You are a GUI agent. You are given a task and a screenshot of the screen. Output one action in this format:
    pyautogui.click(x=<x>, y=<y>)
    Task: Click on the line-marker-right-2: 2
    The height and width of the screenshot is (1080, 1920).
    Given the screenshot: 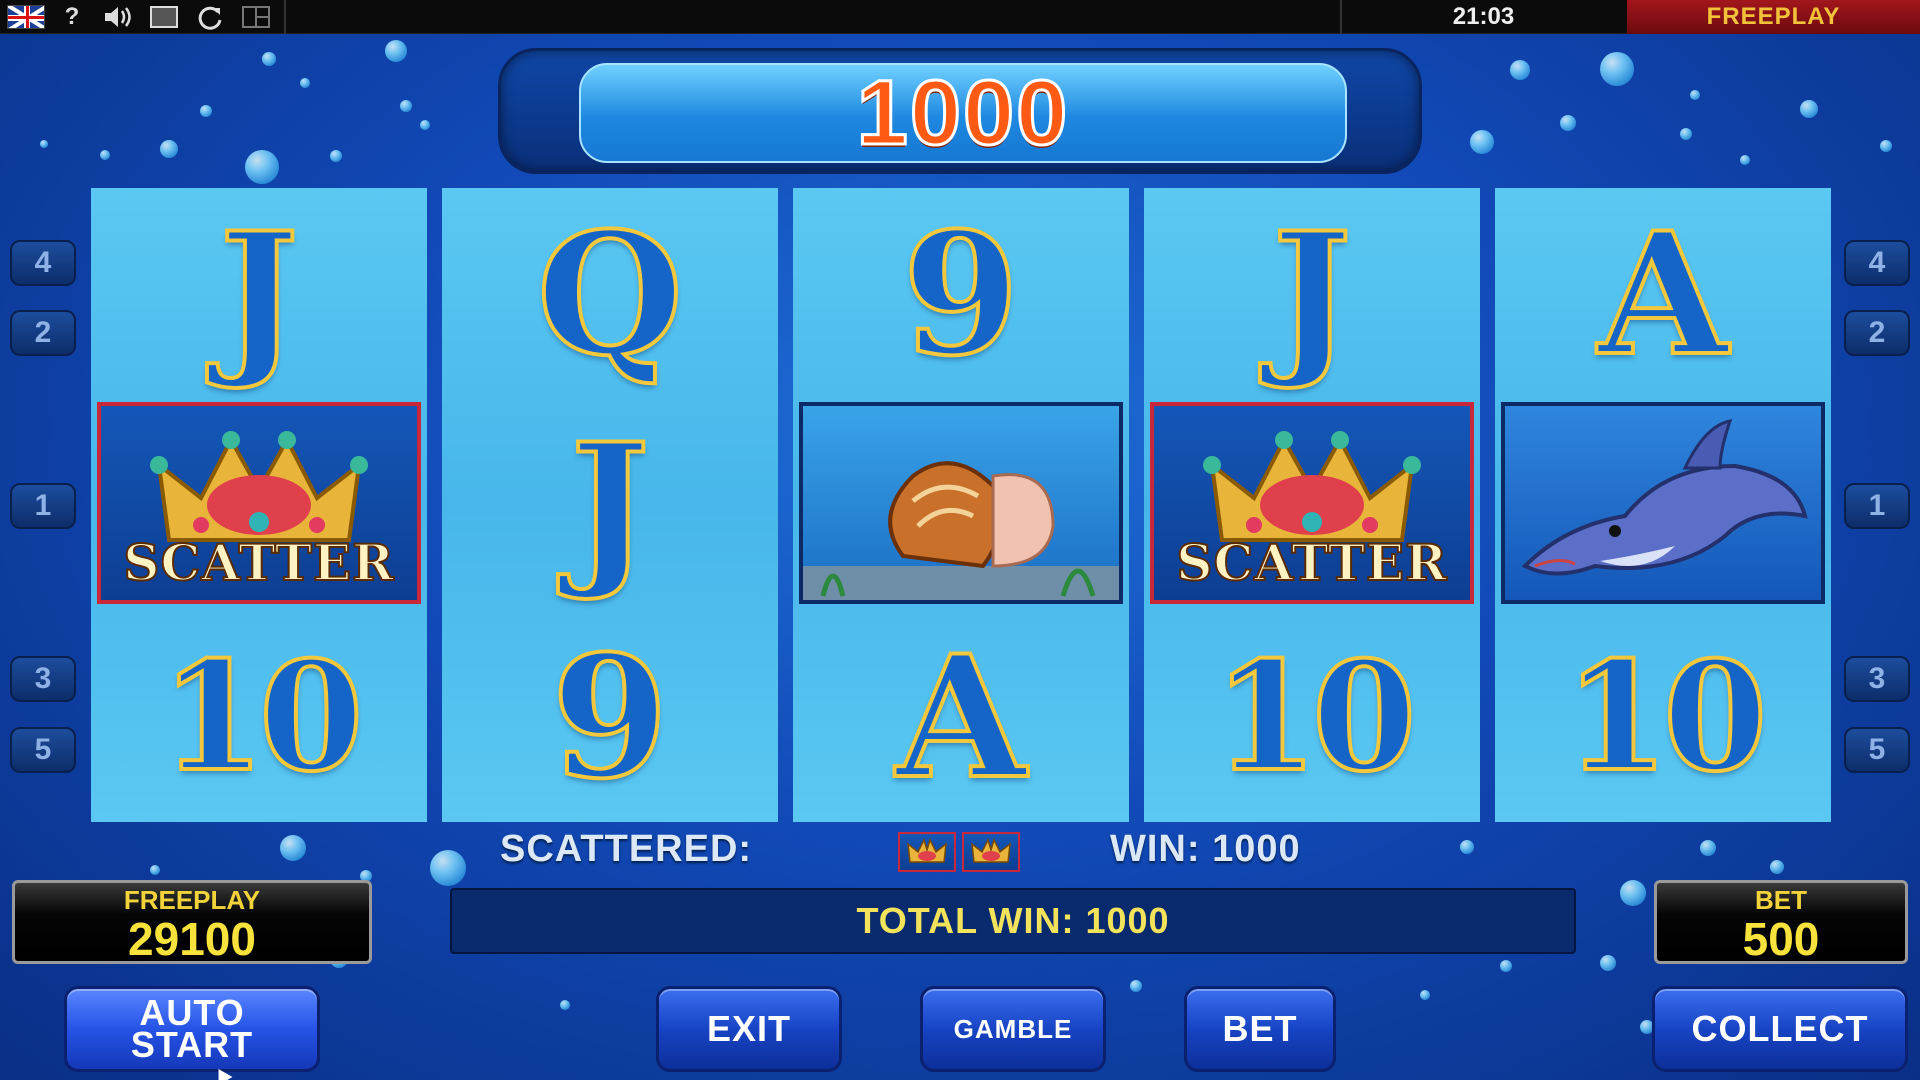 What is the action you would take?
    pyautogui.click(x=1877, y=333)
    